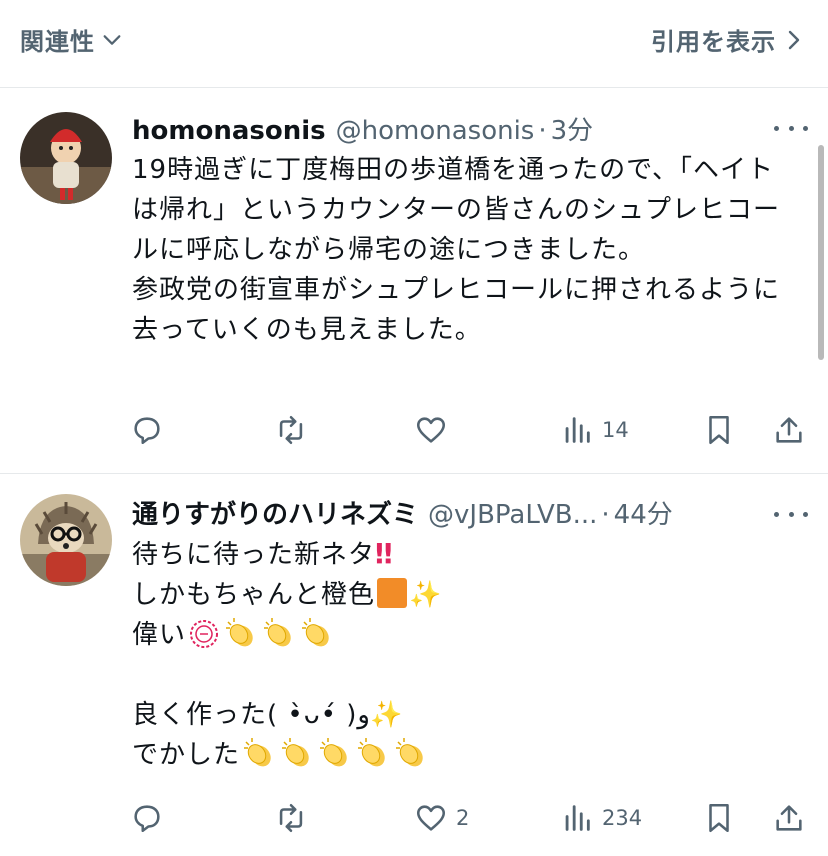 The height and width of the screenshot is (856, 828). I want to click on tweet-line: 待ちに待った新ネタ‼, so click(464, 554).